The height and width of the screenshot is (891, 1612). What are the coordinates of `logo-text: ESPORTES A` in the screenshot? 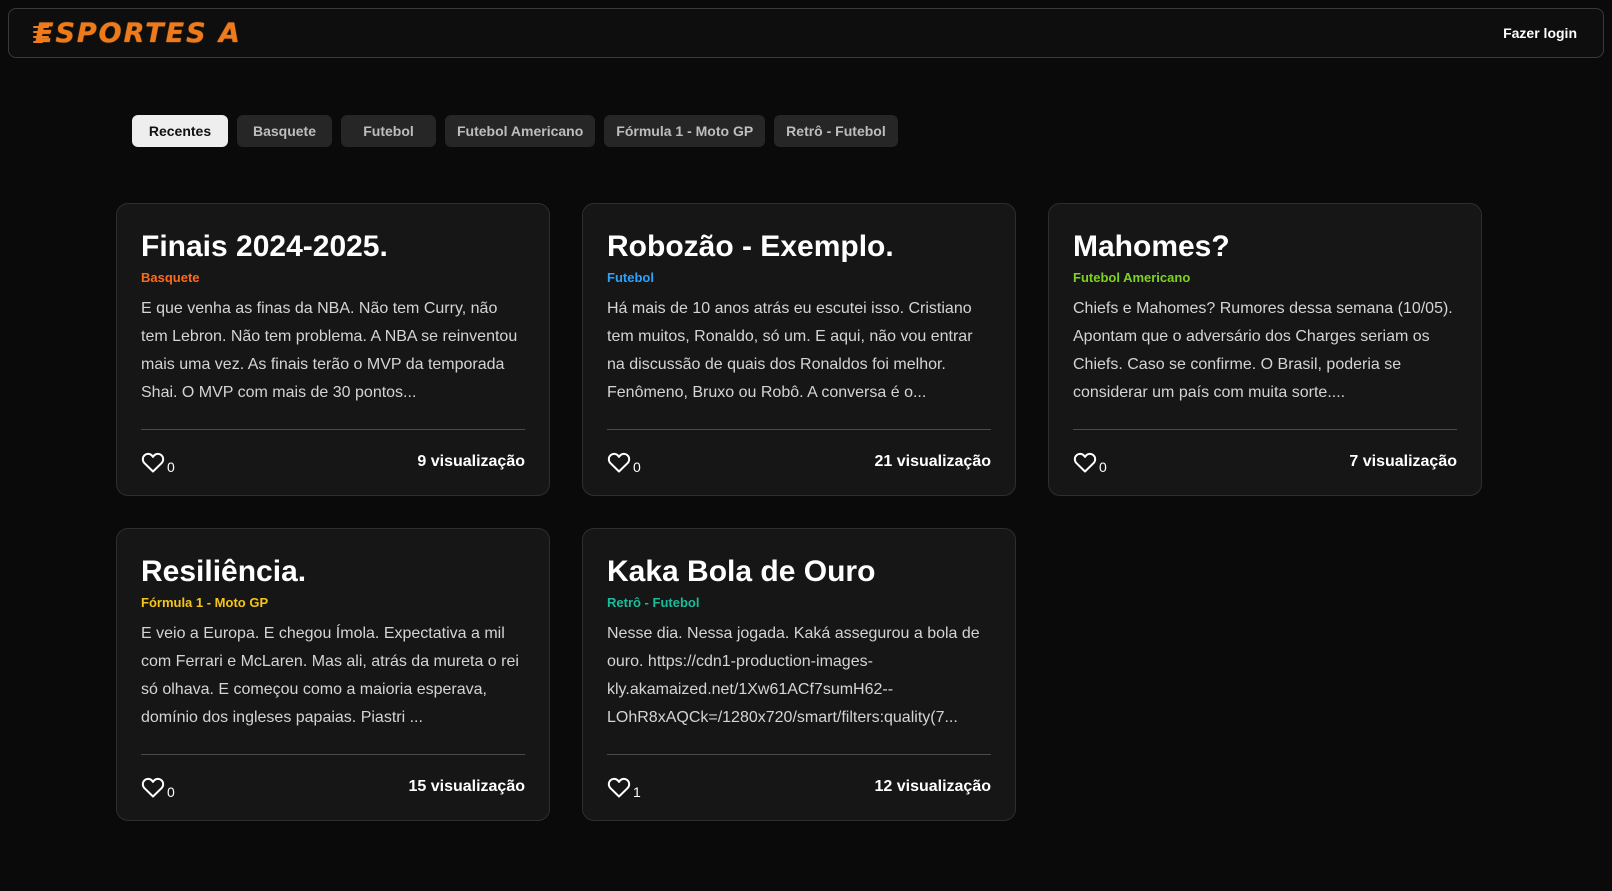 It's located at (138, 33).